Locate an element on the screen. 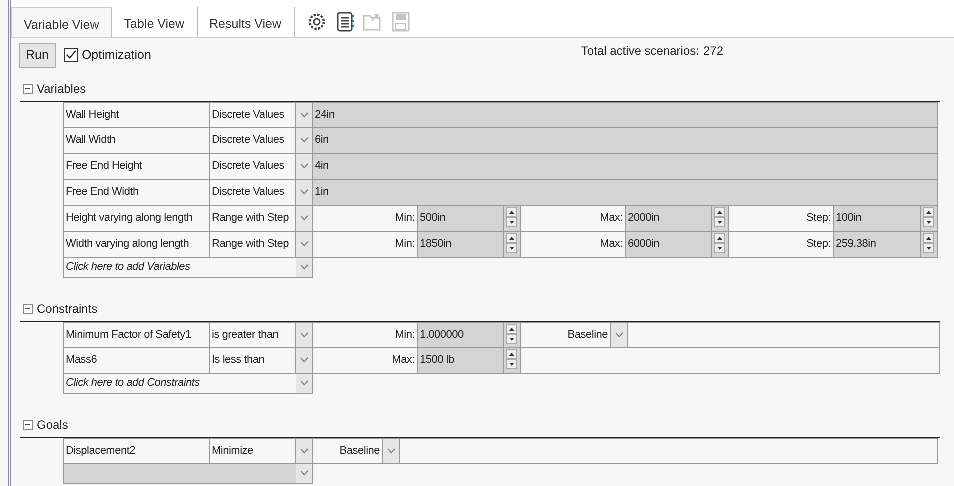 The width and height of the screenshot is (954, 486). value-field: 259.38in is located at coordinates (877, 245).